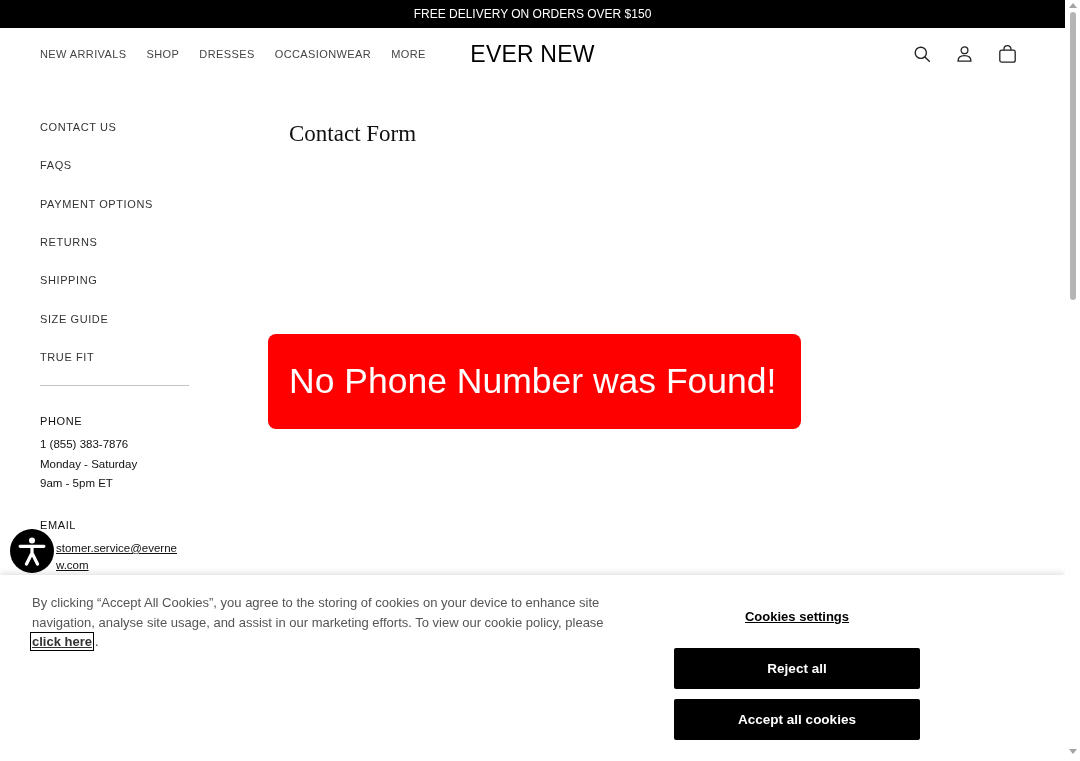 Image resolution: width=1080 pixels, height=761 pixels. Describe the element at coordinates (121, 556) in the screenshot. I see `email-link: stomer.service@evernew.com` at that location.